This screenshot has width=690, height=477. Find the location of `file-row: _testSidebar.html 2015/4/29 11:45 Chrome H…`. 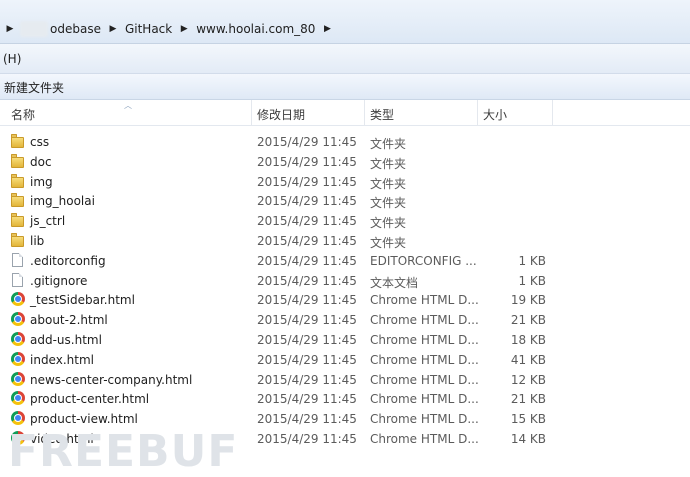

file-row: _testSidebar.html 2015/4/29 11:45 Chrome H… is located at coordinates (345, 300).